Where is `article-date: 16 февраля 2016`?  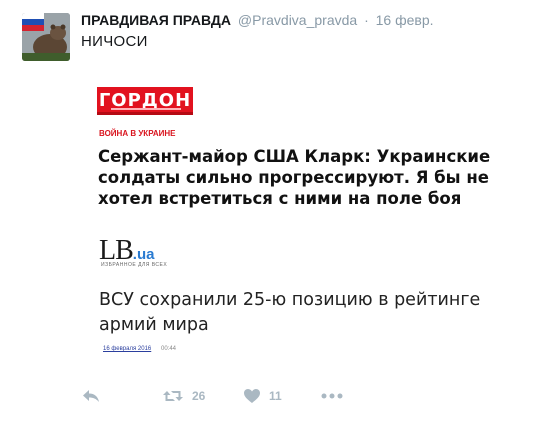 article-date: 16 февраля 2016 is located at coordinates (127, 349).